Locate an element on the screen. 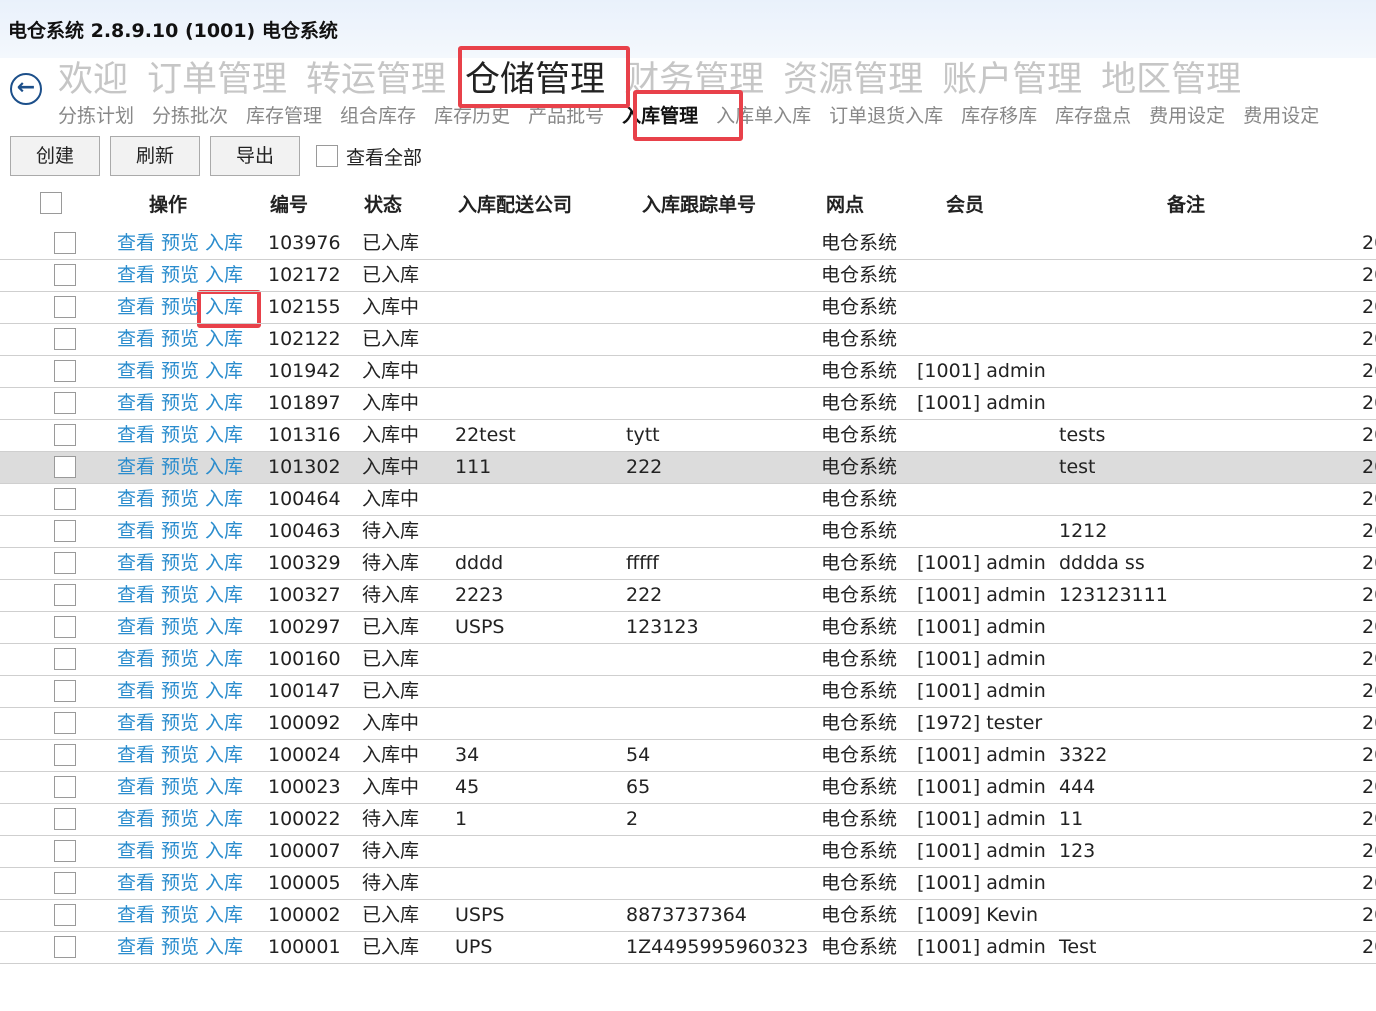 The height and width of the screenshot is (1011, 1376). main-nav-warehouse: 仓储管理 is located at coordinates (535, 80).